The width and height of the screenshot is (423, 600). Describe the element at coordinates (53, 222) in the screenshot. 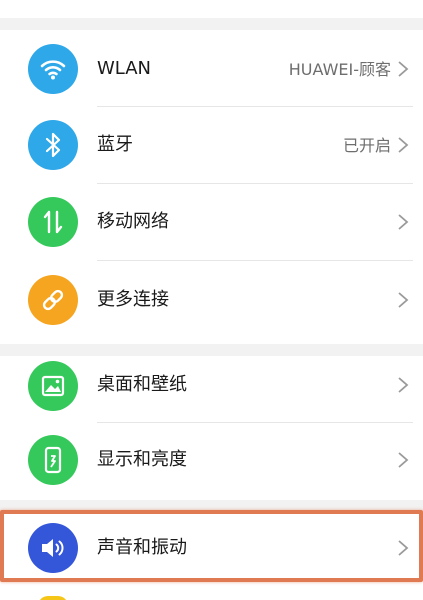

I see `mobile-network-icon` at that location.